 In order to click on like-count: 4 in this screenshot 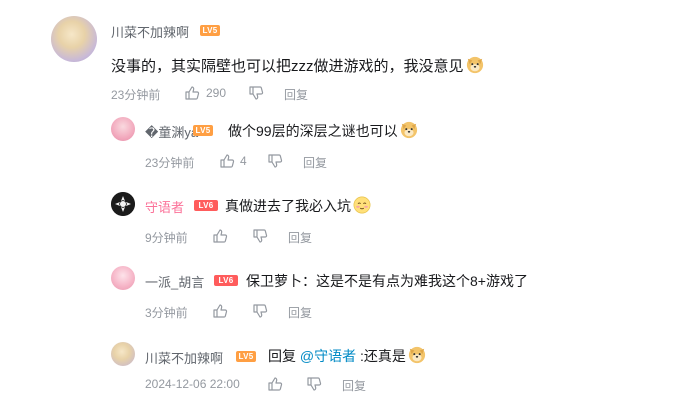, I will do `click(243, 161)`.